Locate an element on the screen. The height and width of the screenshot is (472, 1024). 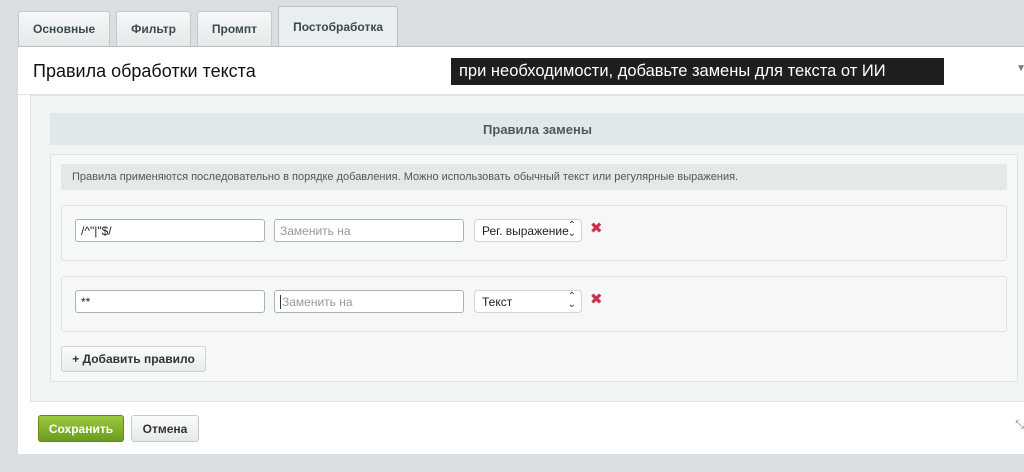
resize-handle-icon: ⤡ is located at coordinates (1019, 425).